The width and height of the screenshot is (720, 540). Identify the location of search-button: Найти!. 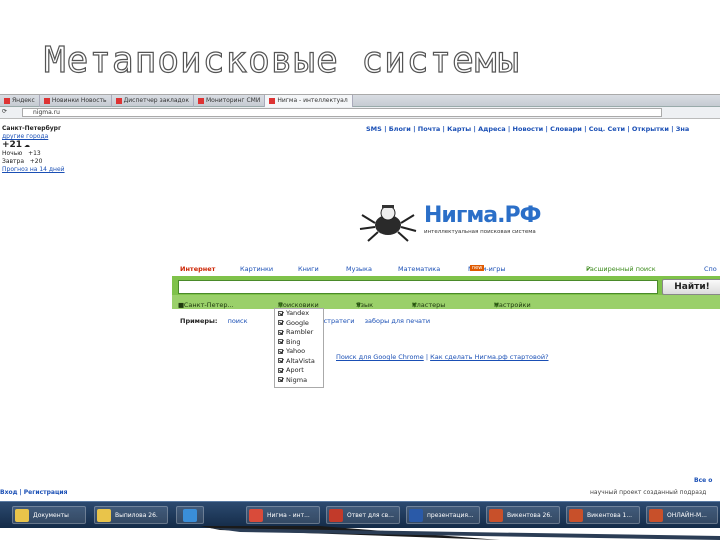
(691, 287).